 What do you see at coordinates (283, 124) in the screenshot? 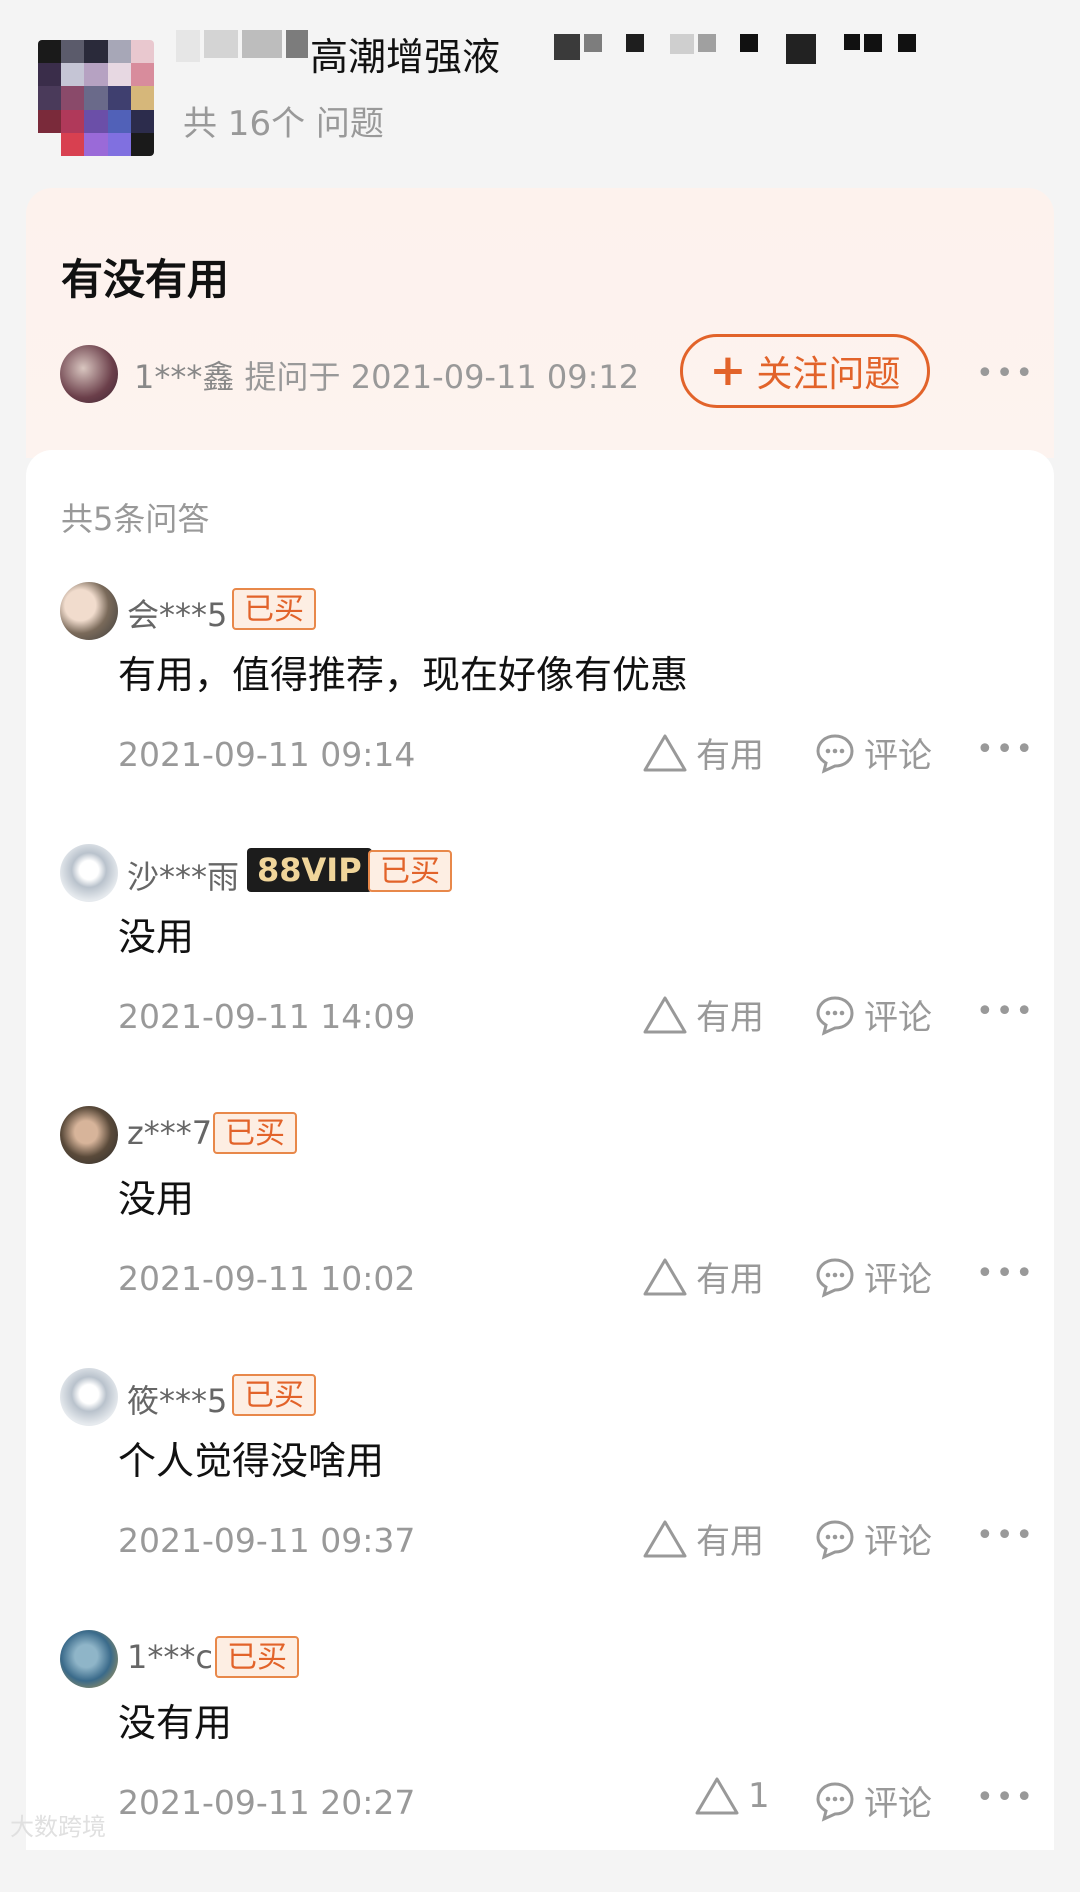
I see `question-count: 共 16个 问题` at bounding box center [283, 124].